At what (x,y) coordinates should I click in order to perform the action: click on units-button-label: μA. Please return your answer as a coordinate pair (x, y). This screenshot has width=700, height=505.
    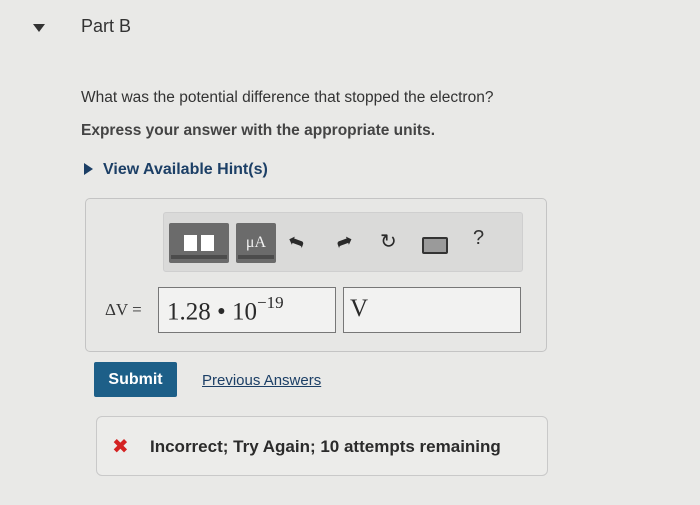
    Looking at the image, I should click on (256, 242).